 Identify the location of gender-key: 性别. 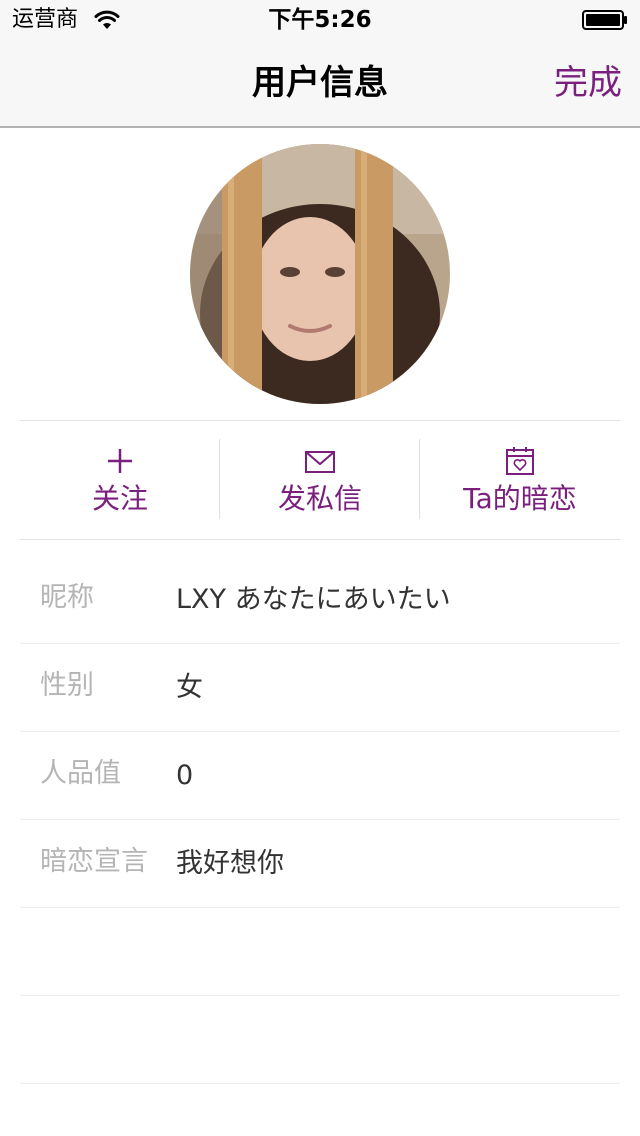
(67, 685).